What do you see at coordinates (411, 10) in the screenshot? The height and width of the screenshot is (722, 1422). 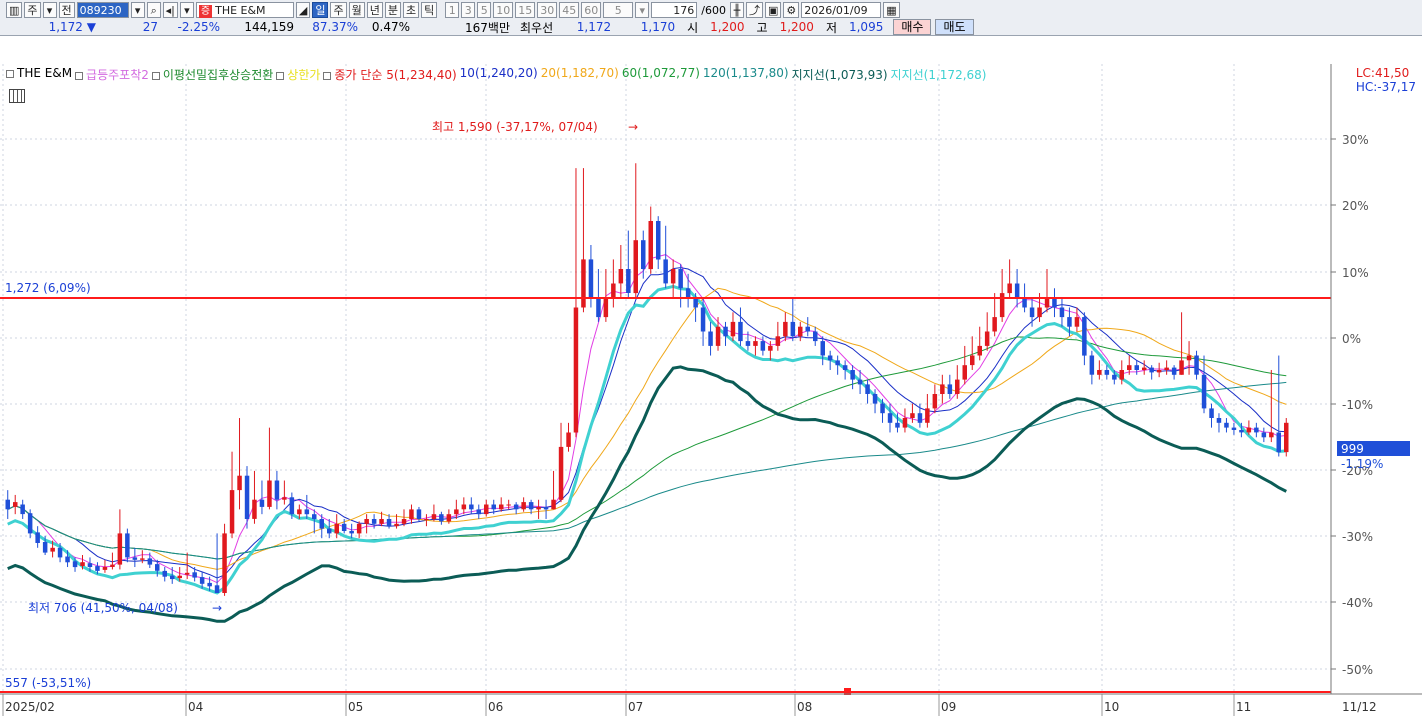 I see `period-second: 초` at bounding box center [411, 10].